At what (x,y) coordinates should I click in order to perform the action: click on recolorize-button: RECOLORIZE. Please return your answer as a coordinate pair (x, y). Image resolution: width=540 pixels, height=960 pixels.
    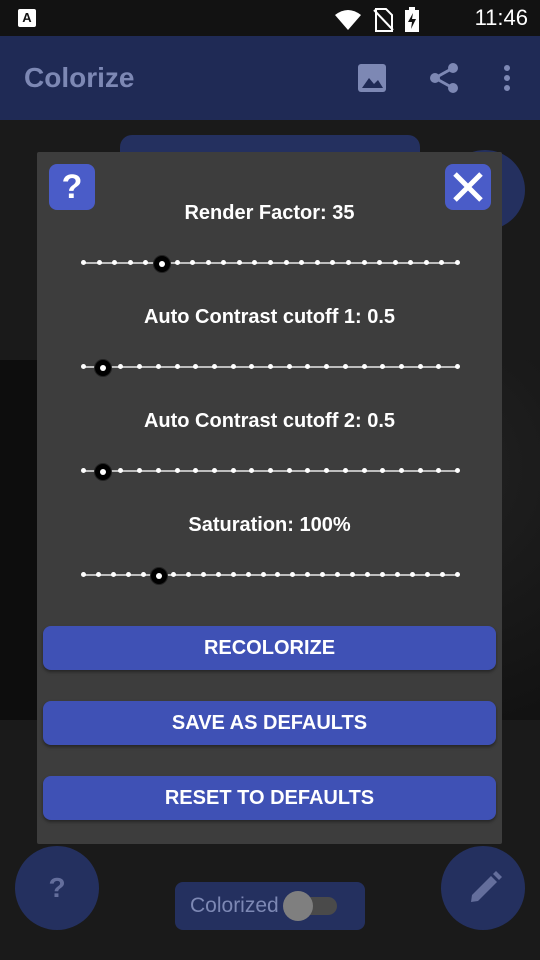
    Looking at the image, I should click on (269, 648).